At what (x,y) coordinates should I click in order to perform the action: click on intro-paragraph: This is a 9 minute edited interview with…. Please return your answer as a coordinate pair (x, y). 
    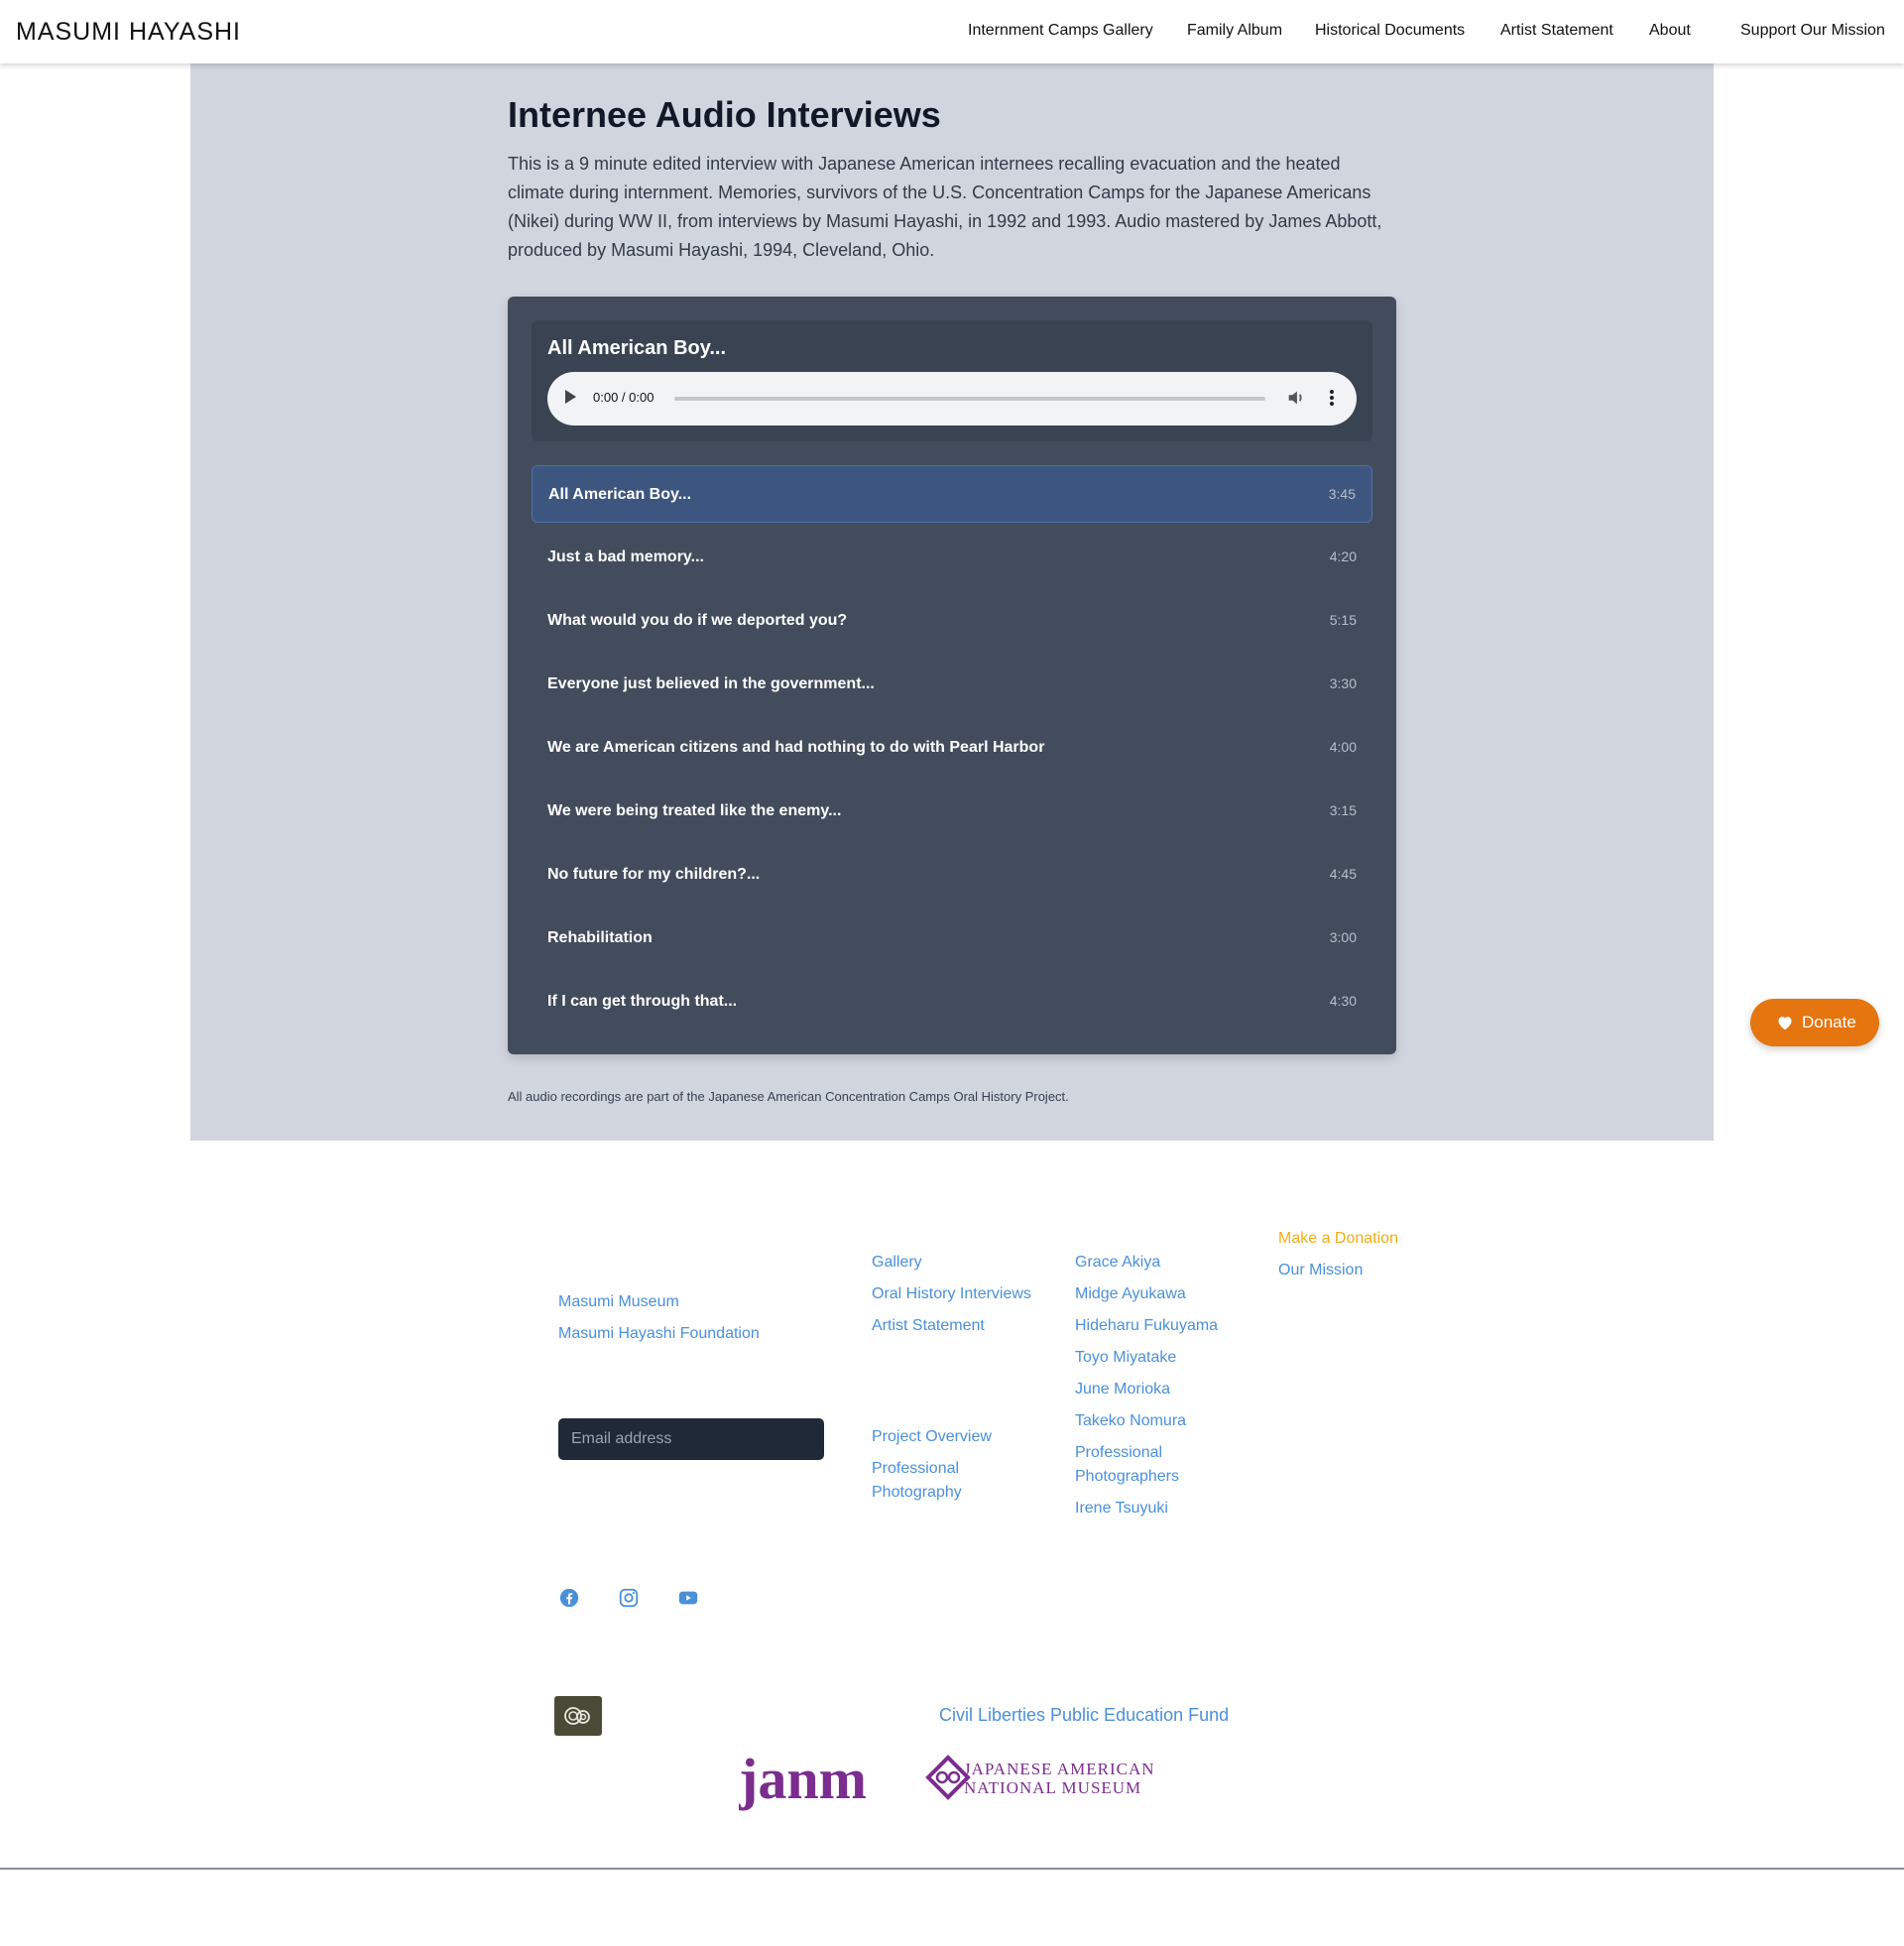
    Looking at the image, I should click on (945, 207).